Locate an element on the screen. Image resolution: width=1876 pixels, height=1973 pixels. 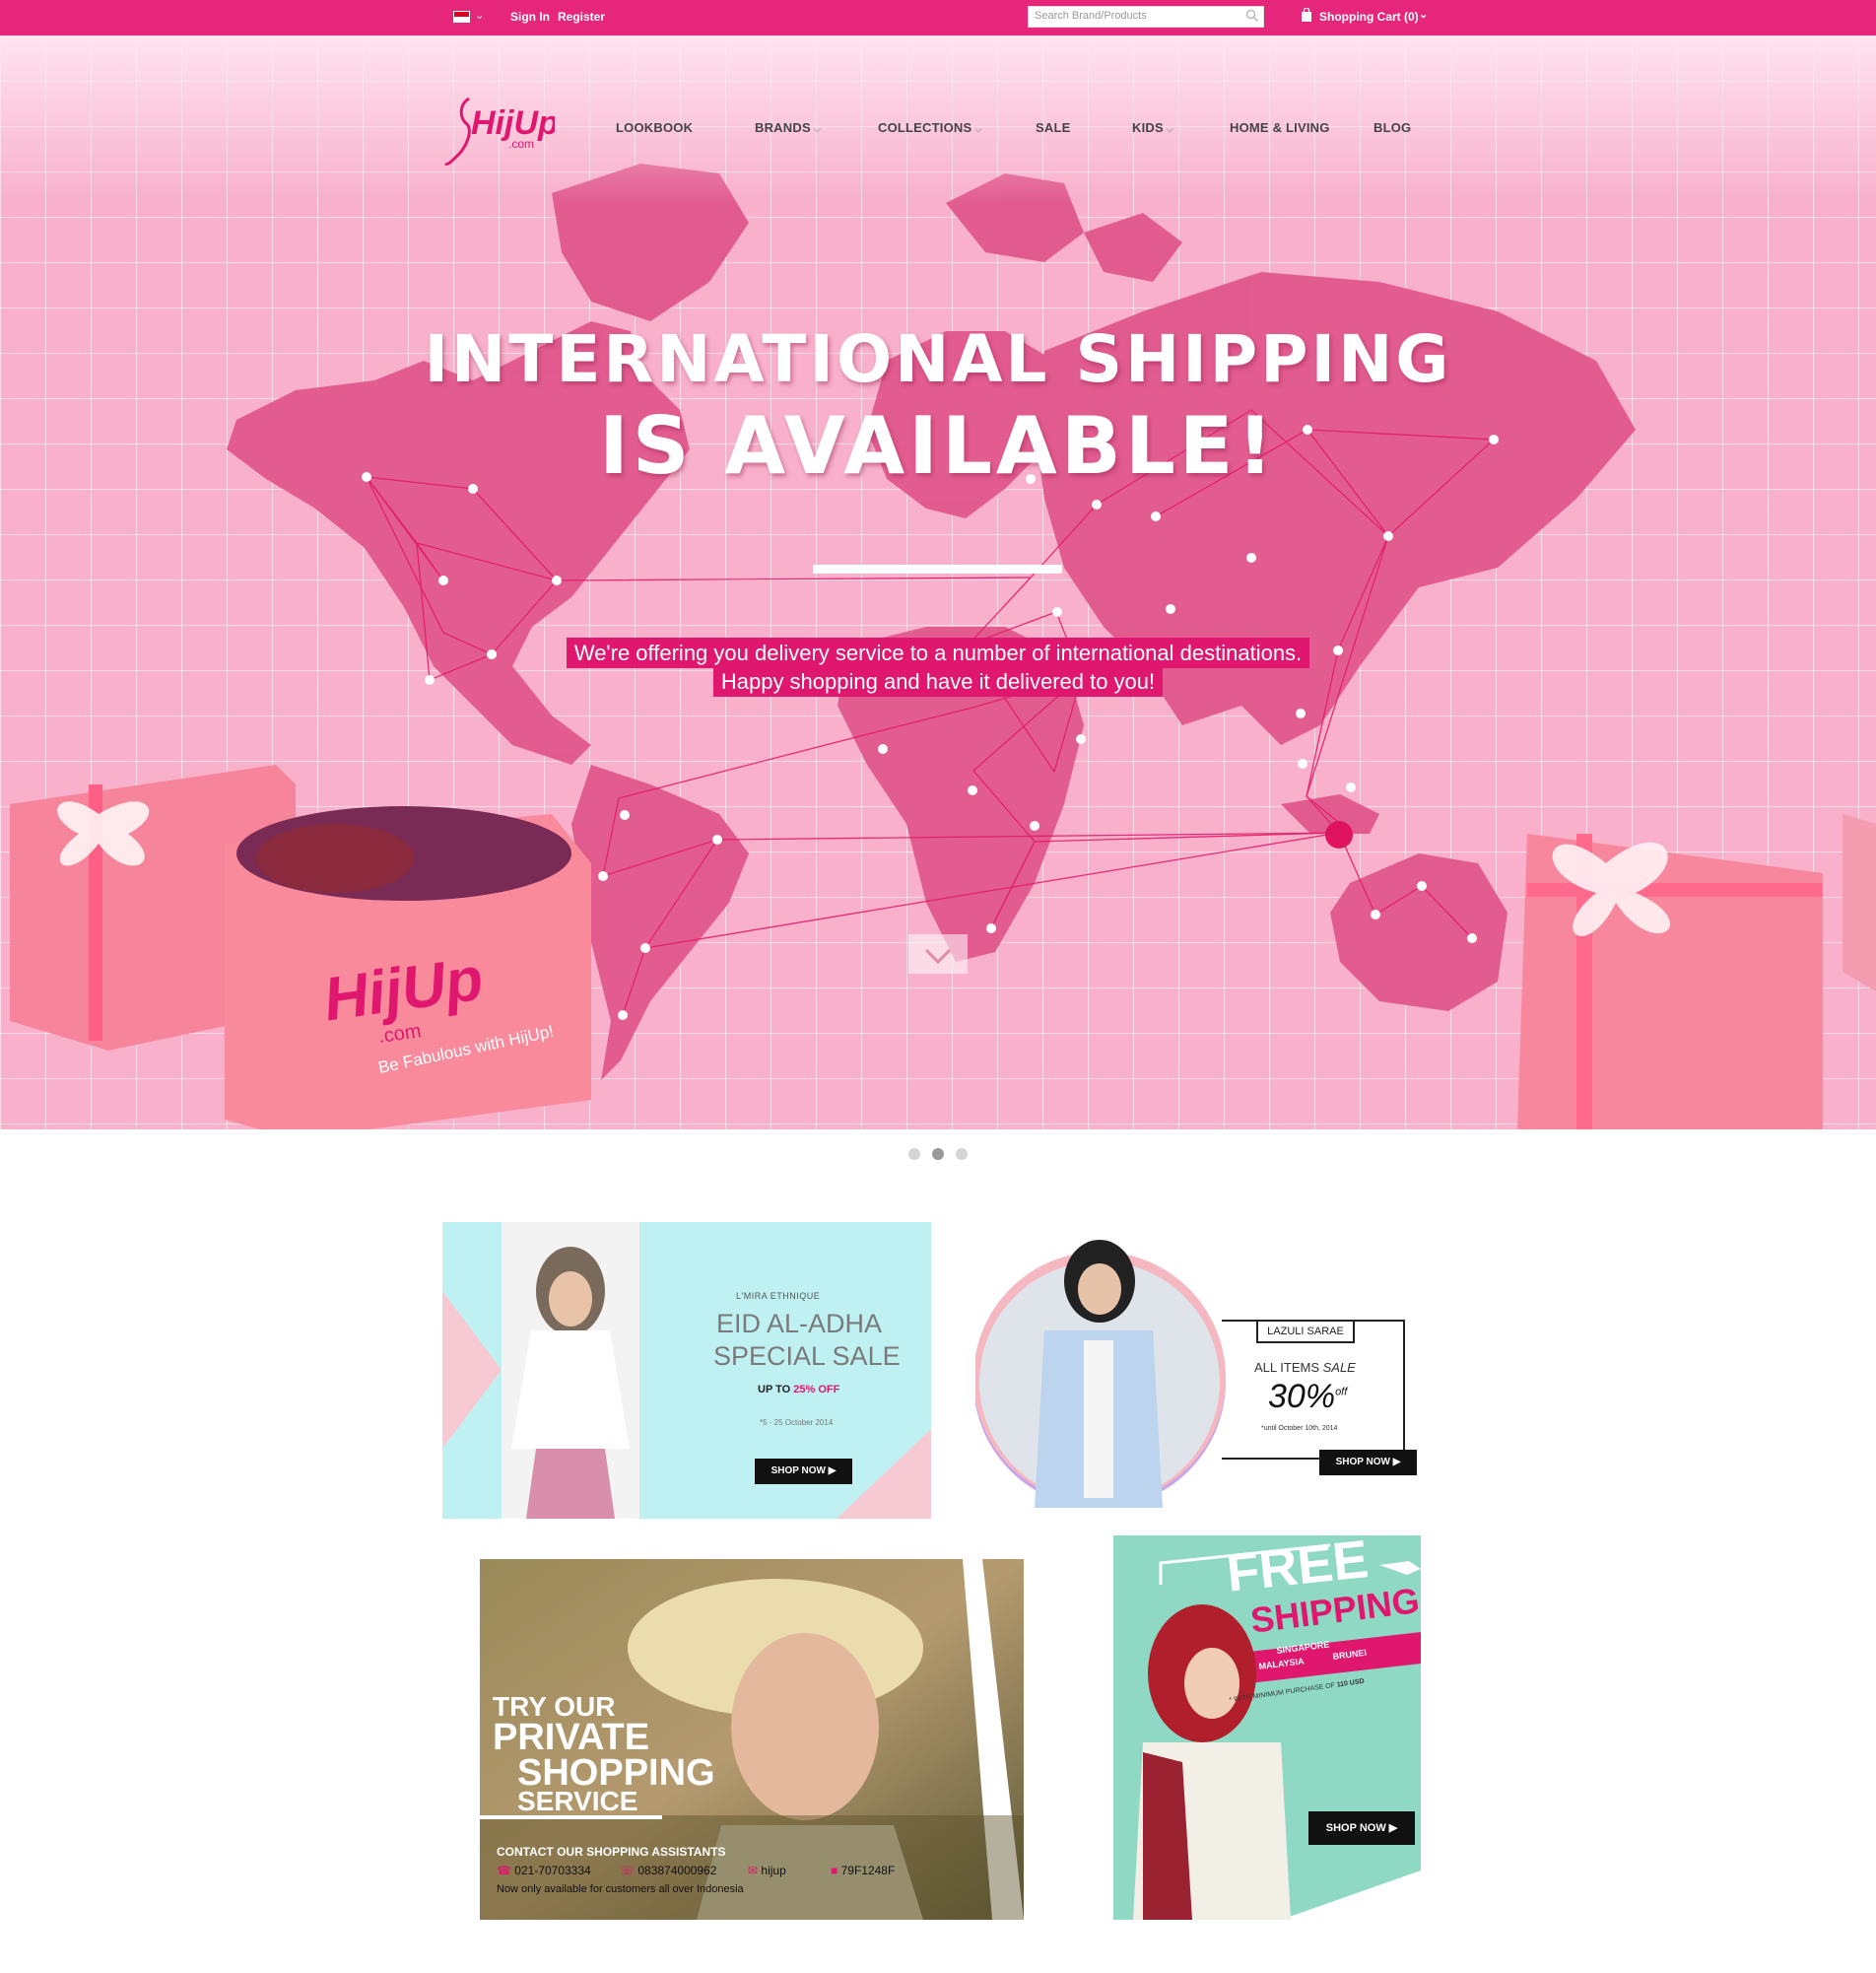
lazuli-until: *until October 10th, 2014 is located at coordinates (1300, 1428).